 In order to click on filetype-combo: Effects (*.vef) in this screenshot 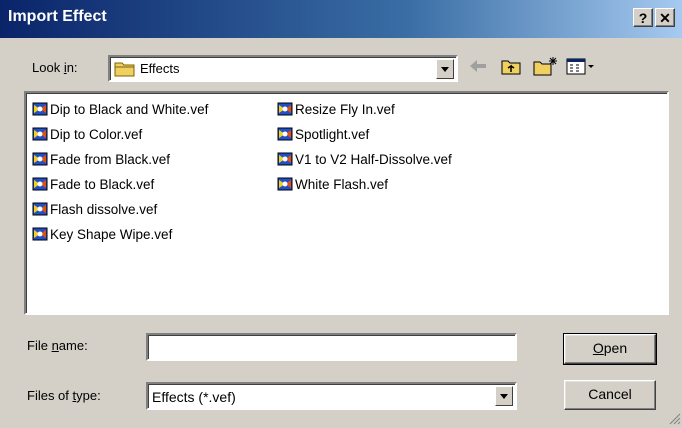, I will do `click(331, 396)`.